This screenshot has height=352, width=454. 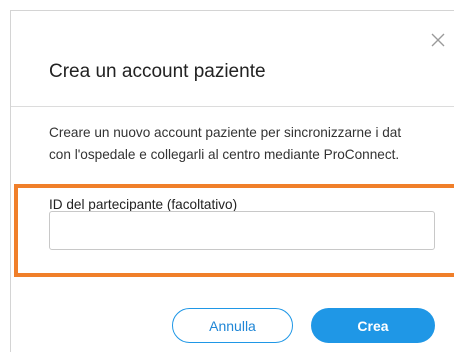 I want to click on close-button, so click(x=440, y=42).